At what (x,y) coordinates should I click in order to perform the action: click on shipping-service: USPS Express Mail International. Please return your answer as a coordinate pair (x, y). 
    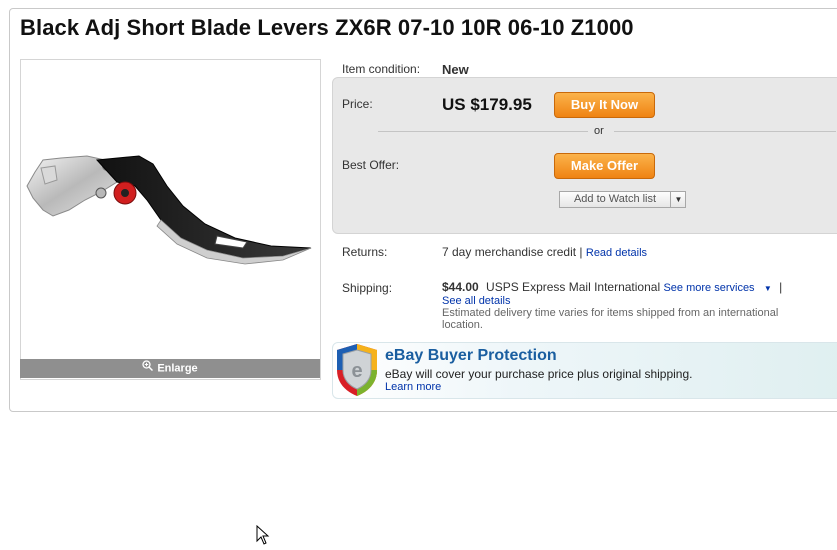
    Looking at the image, I should click on (573, 287).